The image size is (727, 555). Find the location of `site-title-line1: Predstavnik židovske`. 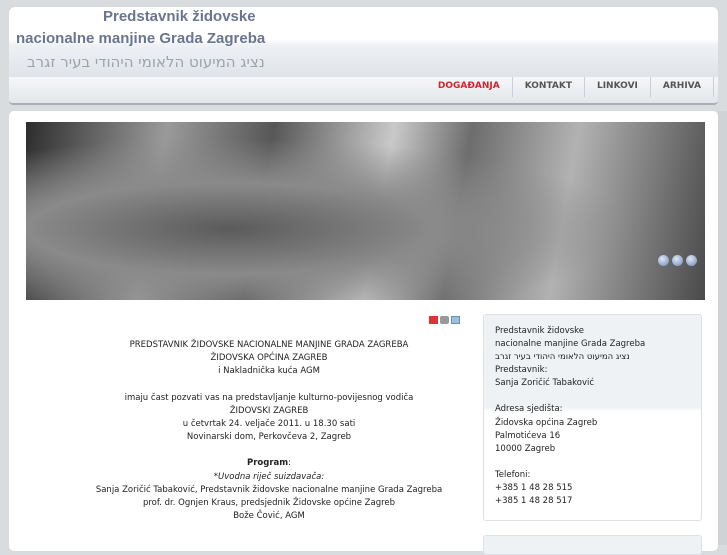

site-title-line1: Predstavnik židovske is located at coordinates (179, 16).